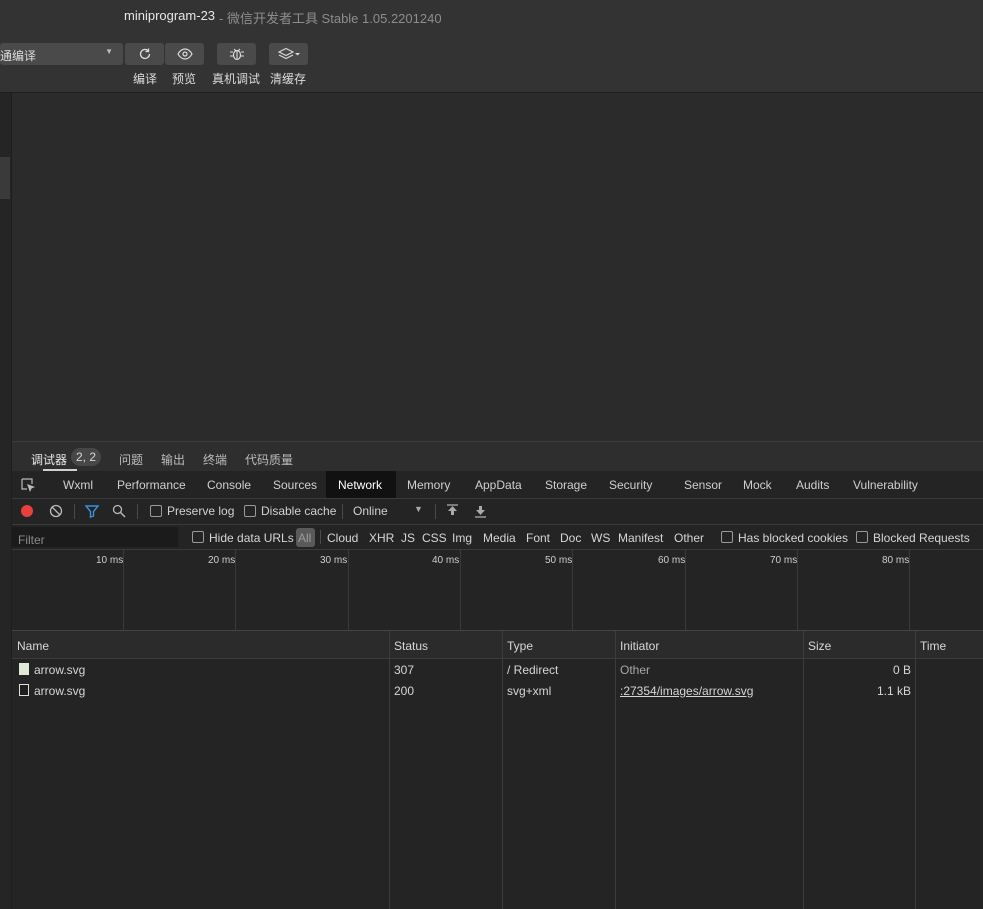 Image resolution: width=983 pixels, height=909 pixels. I want to click on filter-type-cloud: Cloud, so click(342, 538).